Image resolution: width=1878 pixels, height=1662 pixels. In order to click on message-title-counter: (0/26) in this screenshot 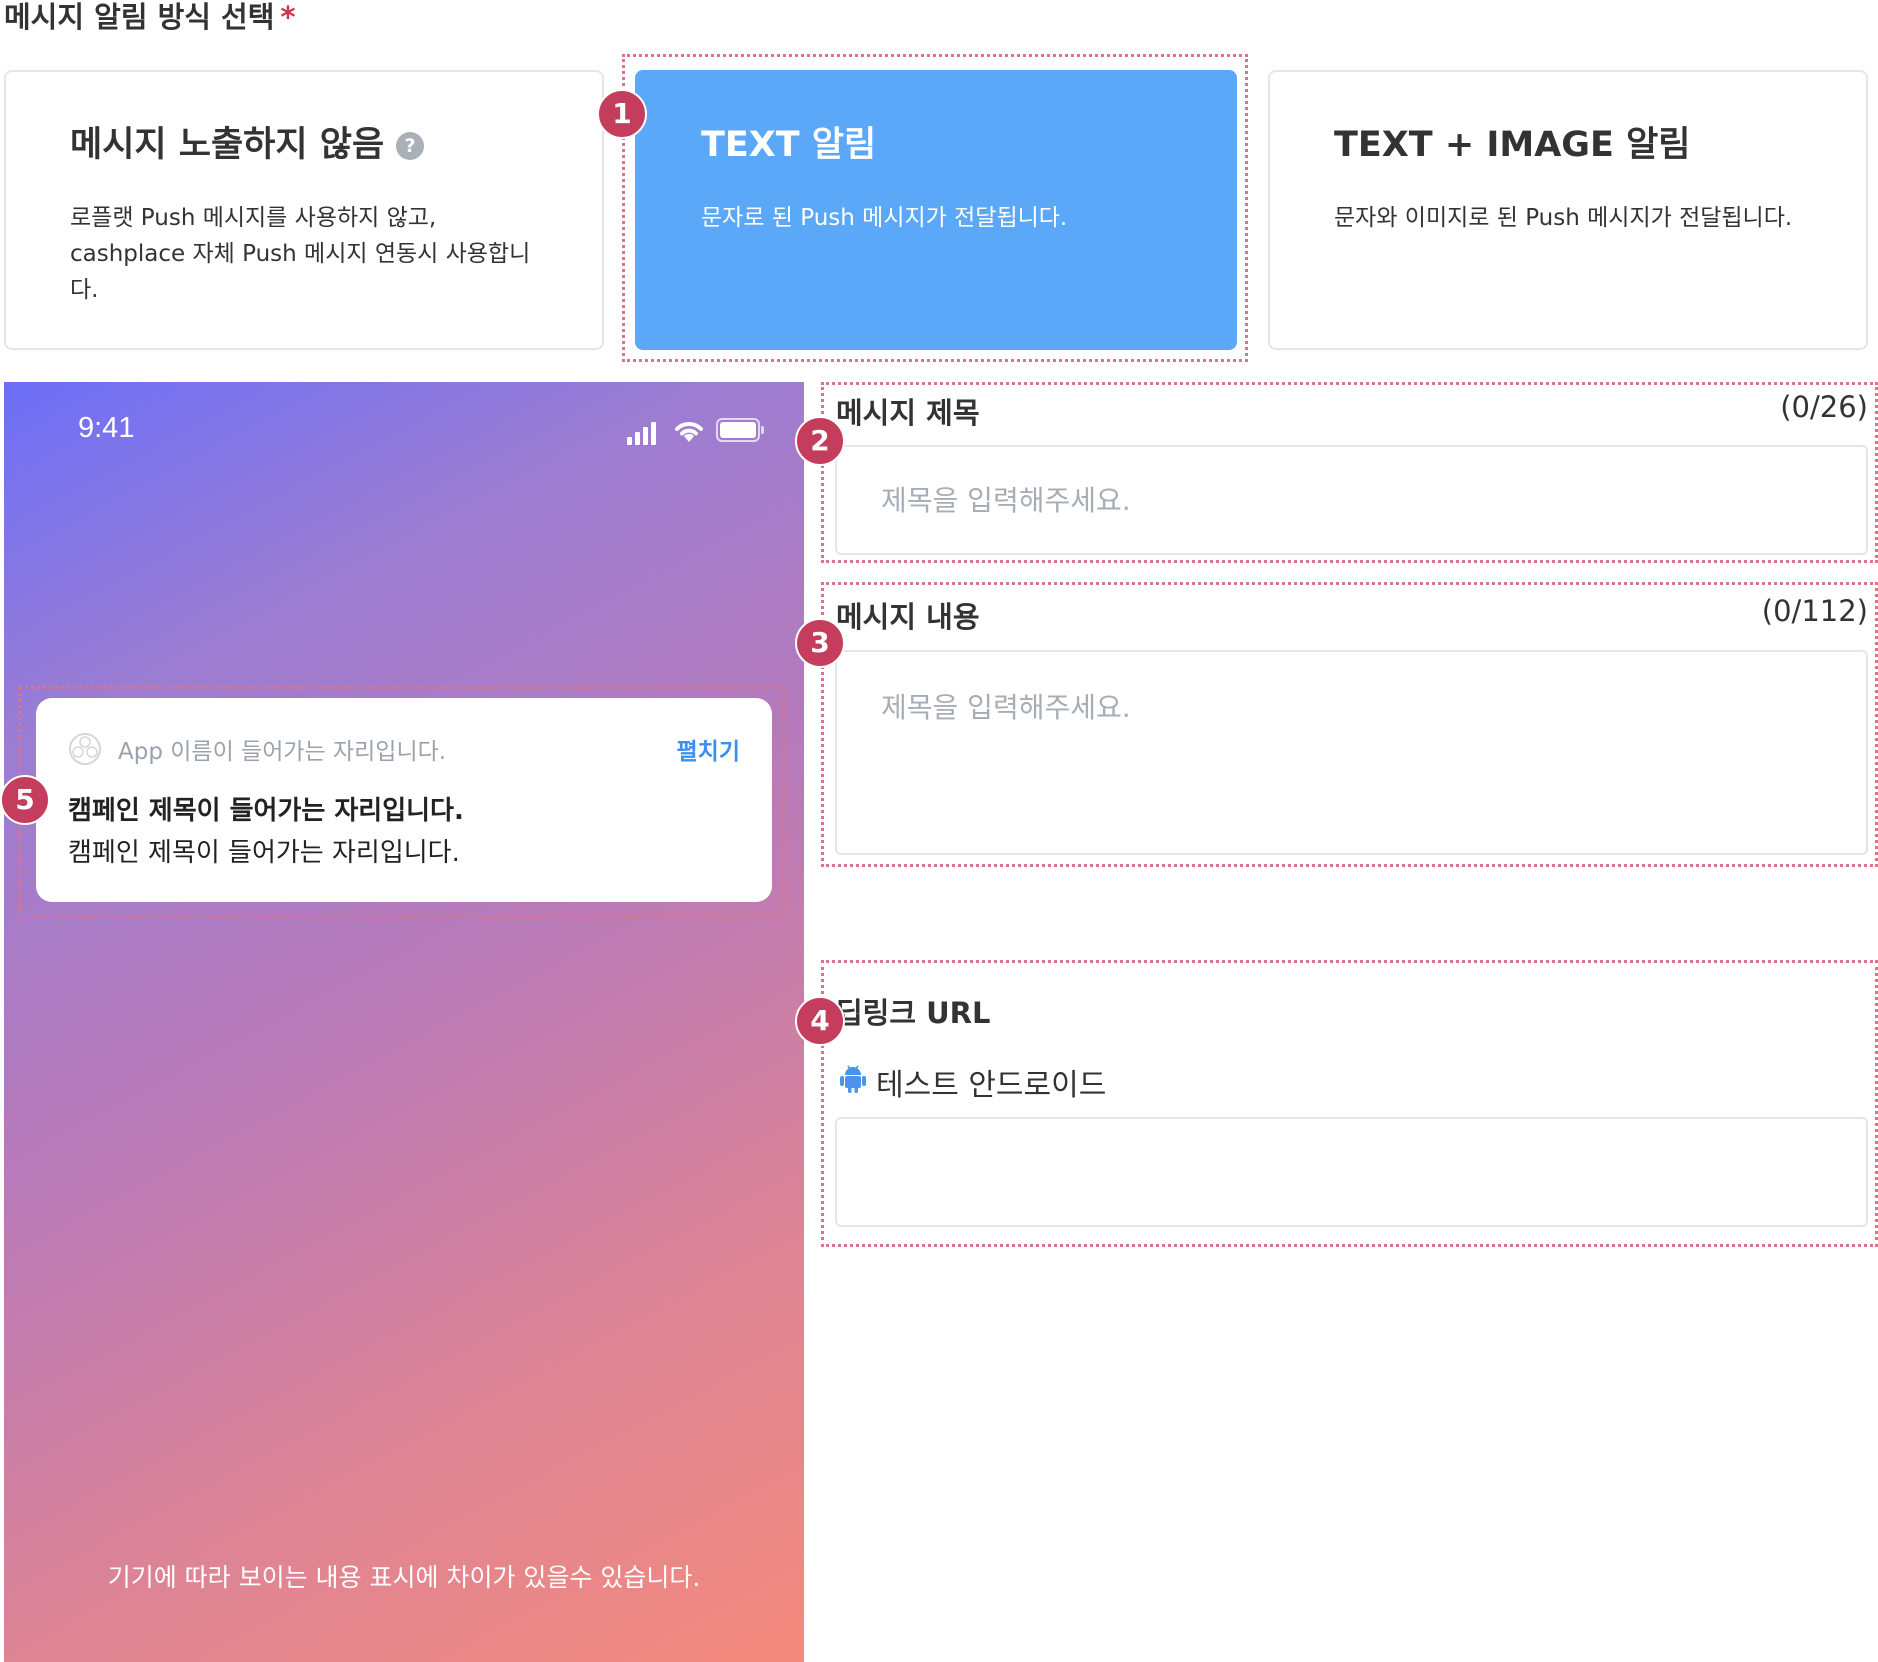, I will do `click(1824, 407)`.